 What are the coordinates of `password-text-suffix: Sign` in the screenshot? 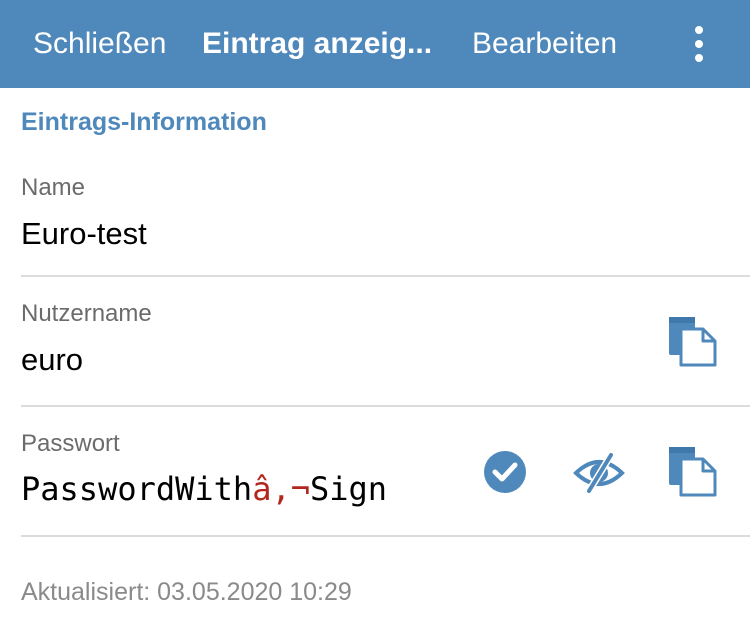 It's located at (348, 489).